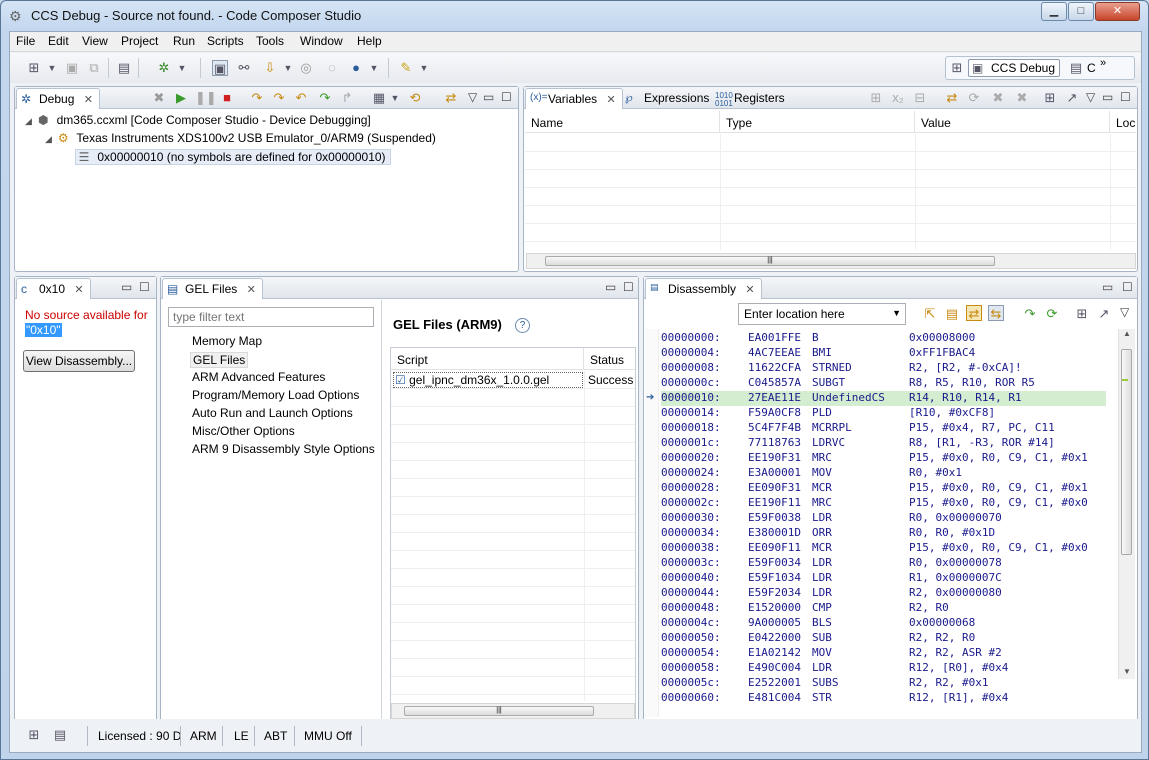 The height and width of the screenshot is (760, 1149). I want to click on nav-auto-run: Auto Run and Launch Options, so click(272, 413).